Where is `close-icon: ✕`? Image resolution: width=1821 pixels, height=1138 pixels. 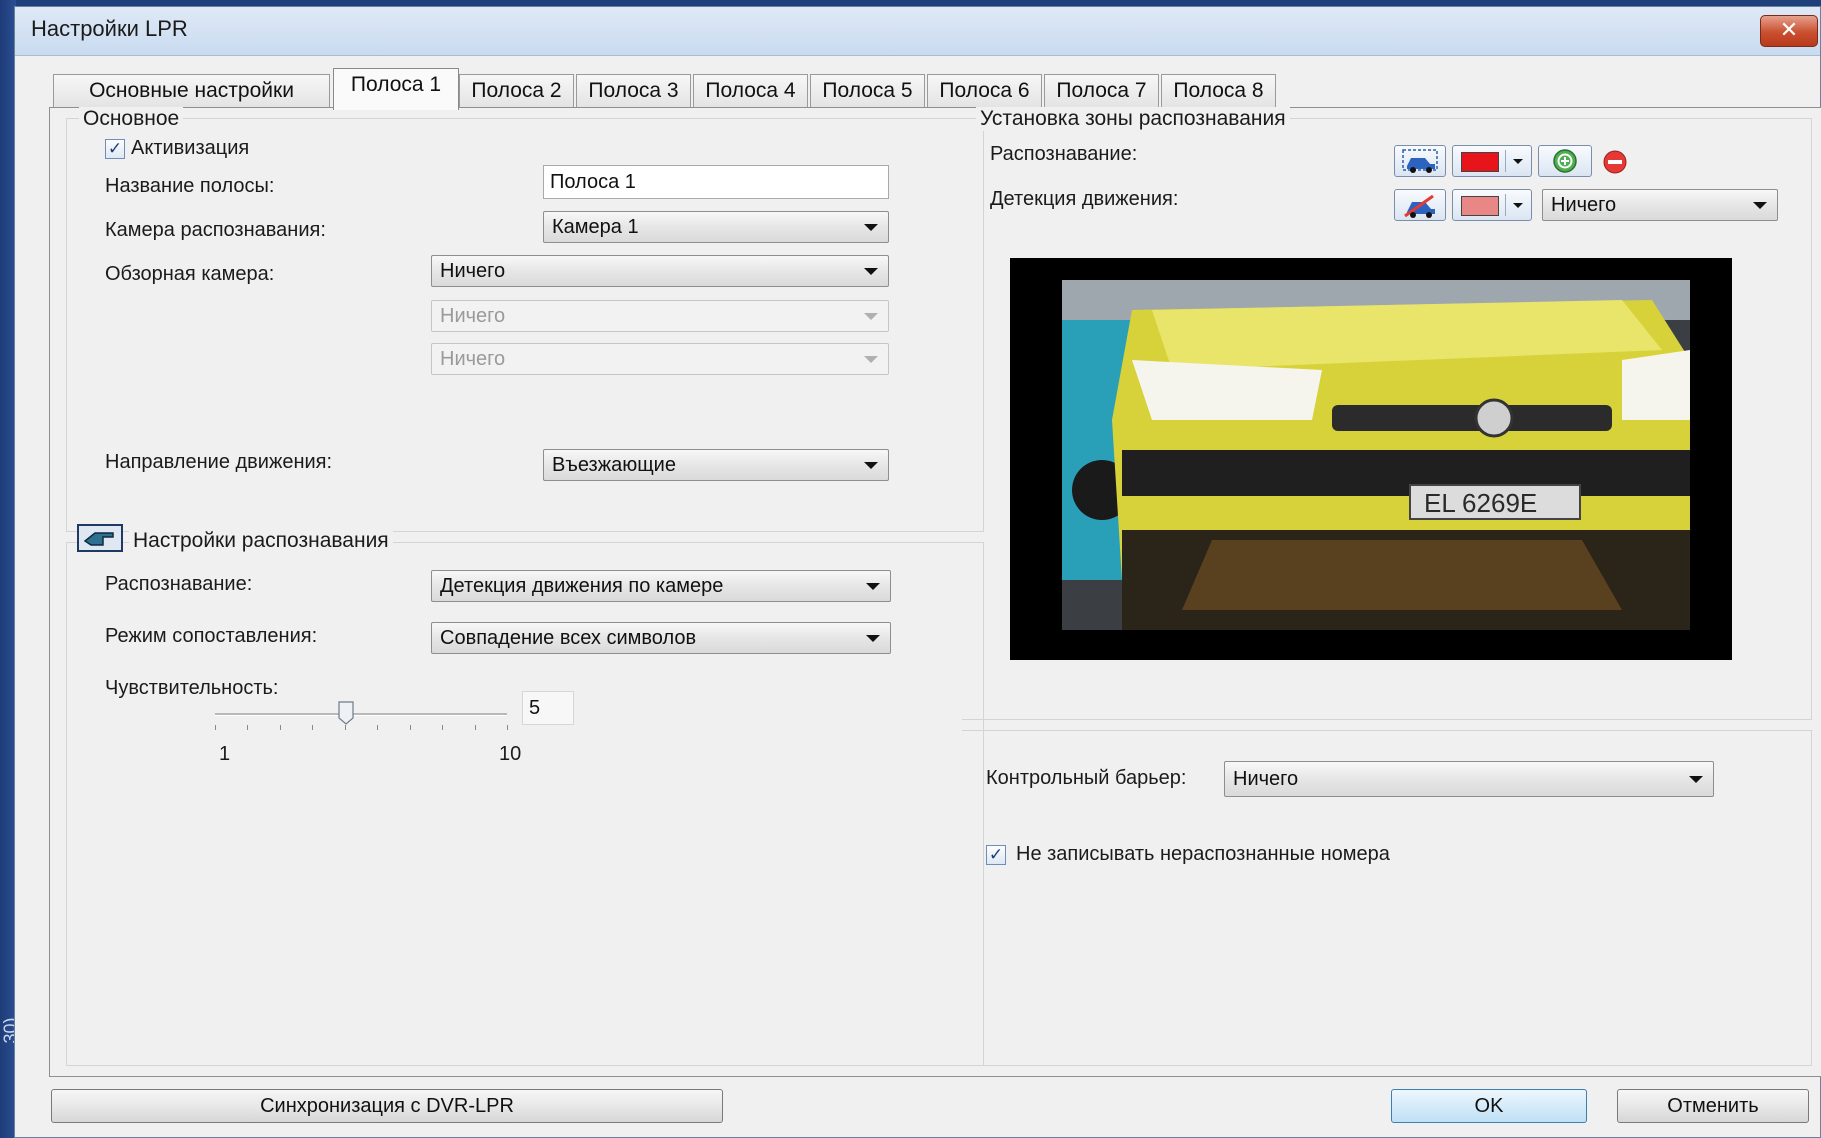
close-icon: ✕ is located at coordinates (1789, 29).